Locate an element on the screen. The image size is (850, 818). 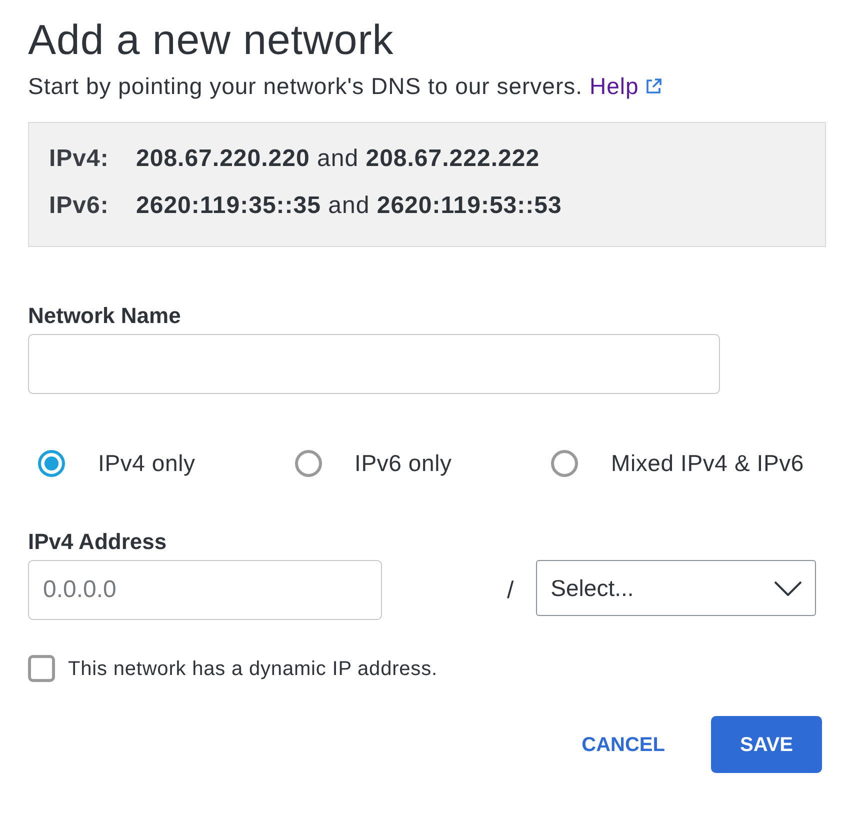
dynamic-ip-checkbox is located at coordinates (41, 668).